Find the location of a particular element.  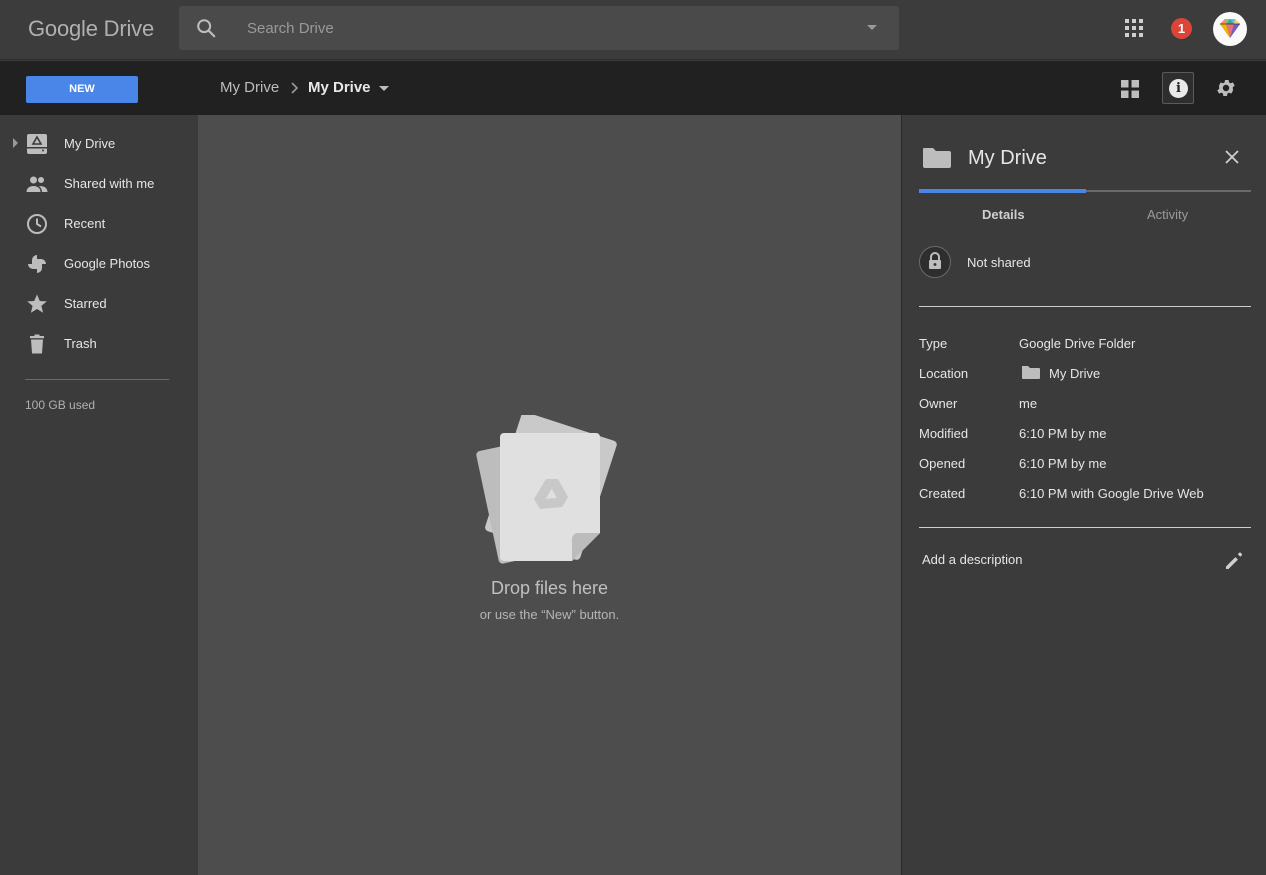

detail-key: Created is located at coordinates (942, 493).